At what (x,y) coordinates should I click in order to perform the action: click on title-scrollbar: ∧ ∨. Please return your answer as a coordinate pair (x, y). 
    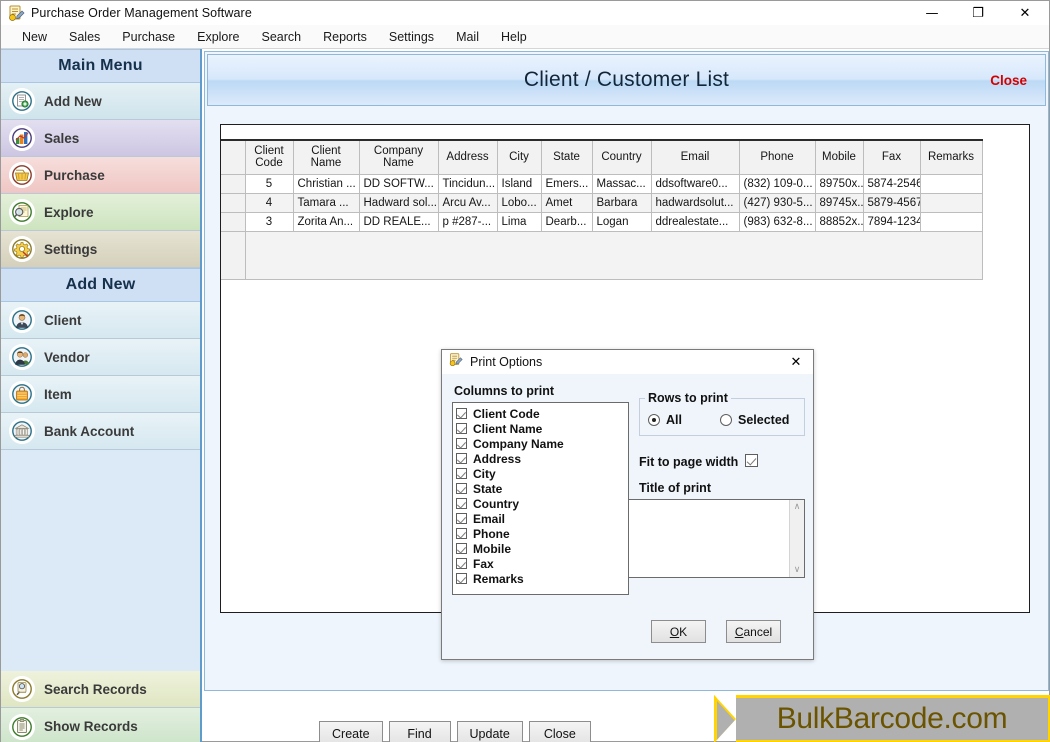
    Looking at the image, I should click on (796, 538).